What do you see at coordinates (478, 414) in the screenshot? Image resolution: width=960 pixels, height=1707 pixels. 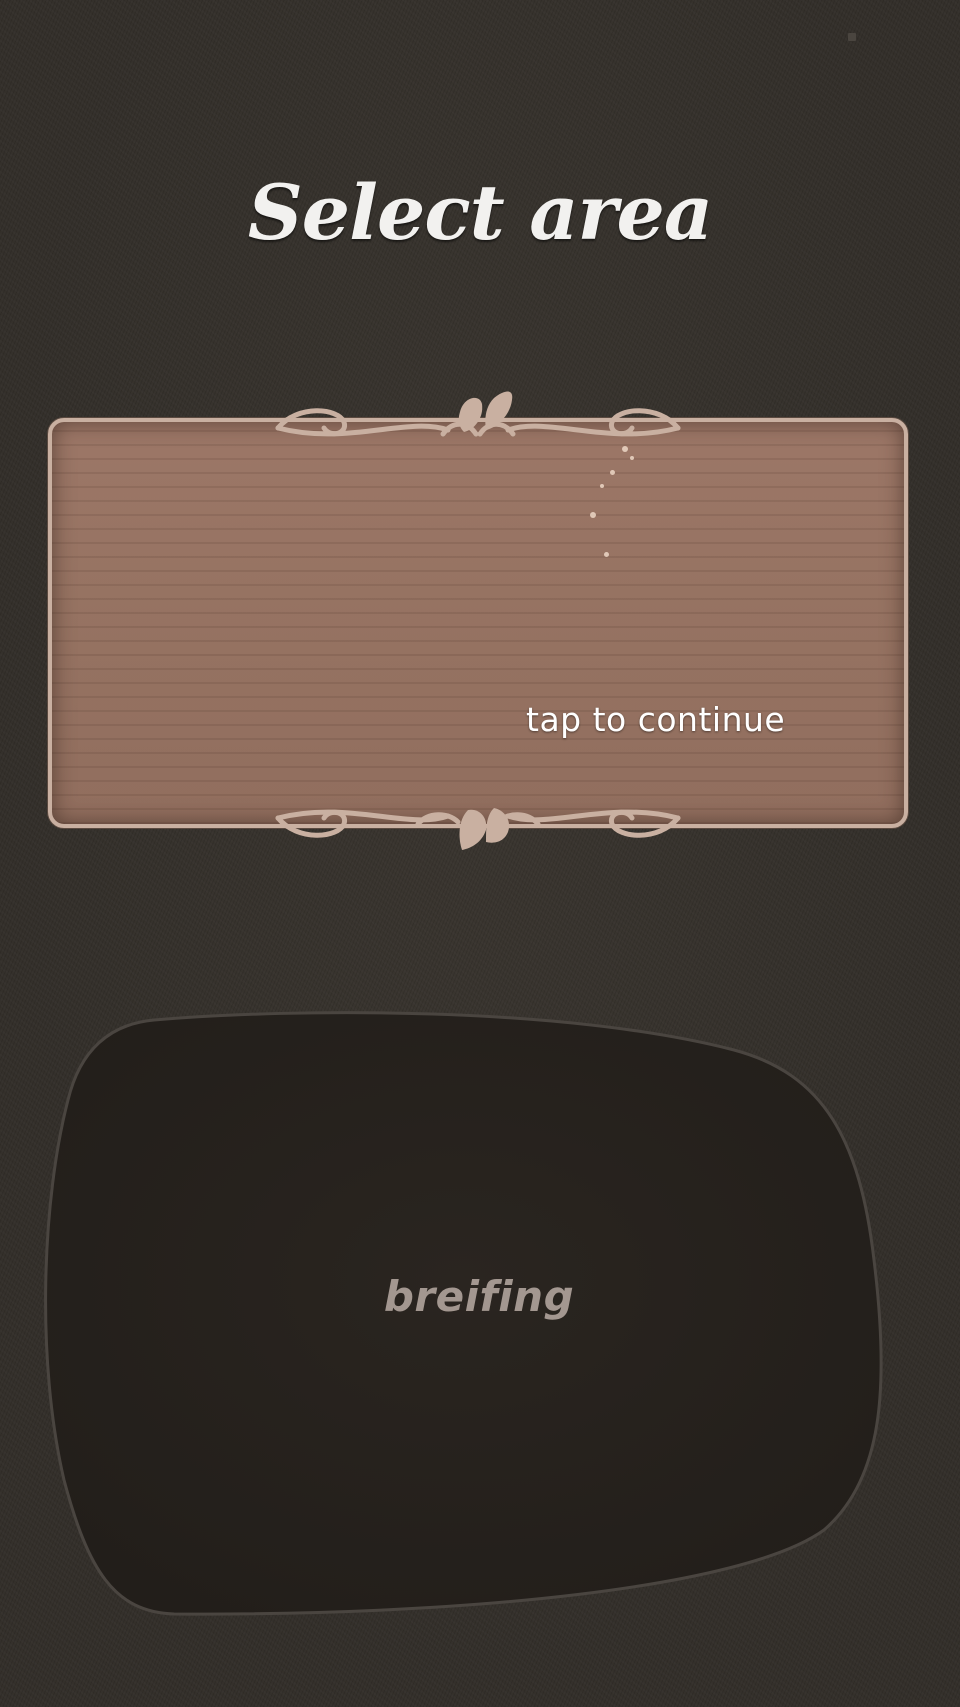 I see `top-ornament-icon` at bounding box center [478, 414].